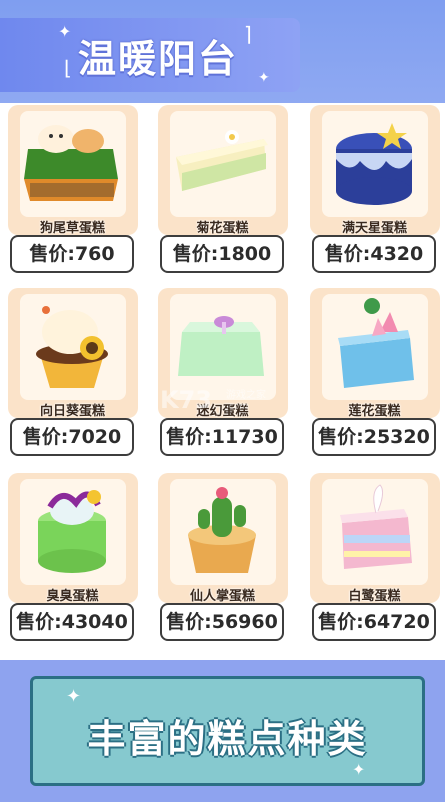 This screenshot has height=802, width=445. I want to click on price-label: 售价:64720, so click(374, 622).